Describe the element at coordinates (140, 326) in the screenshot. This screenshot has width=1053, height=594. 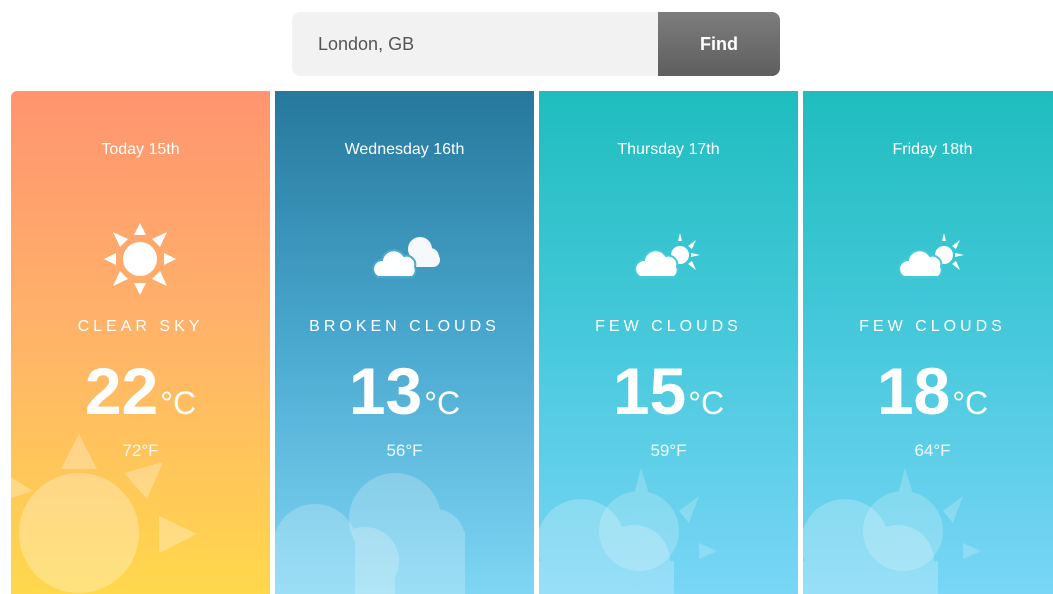
I see `weather-description: CLEAR SKY` at that location.